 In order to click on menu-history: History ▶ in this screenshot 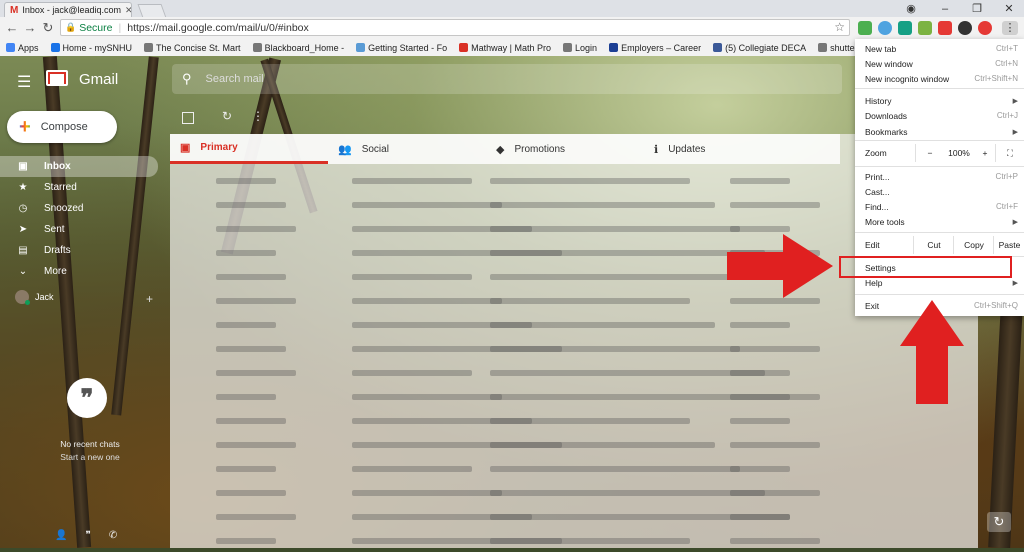, I will do `click(941, 100)`.